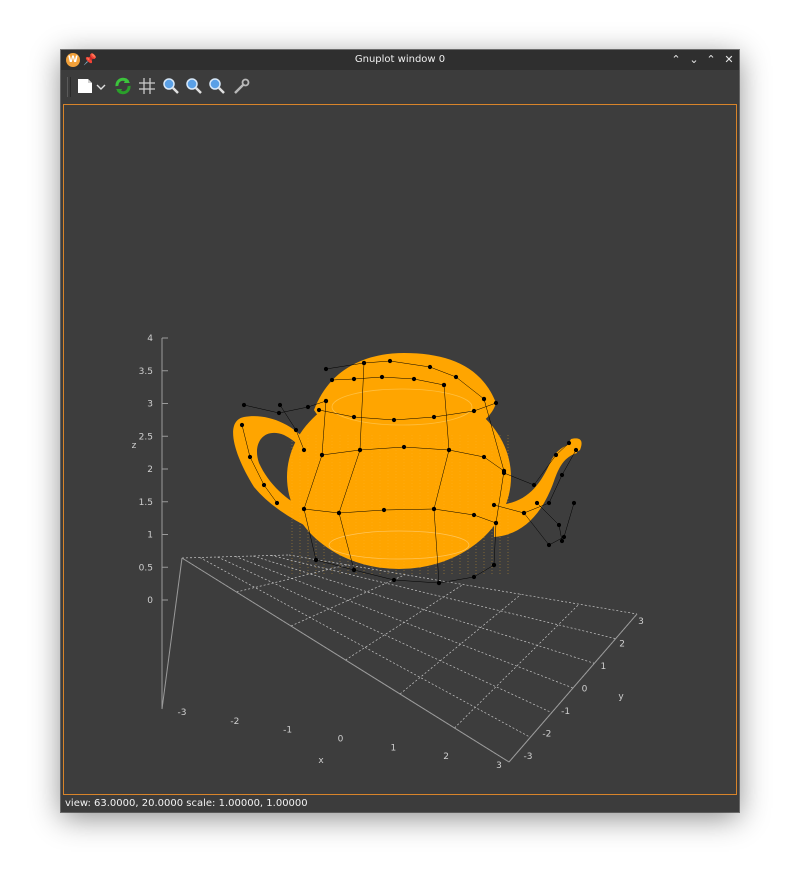 This screenshot has width=800, height=885. Describe the element at coordinates (287, 731) in the screenshot. I see `x-tick-label: -1` at that location.